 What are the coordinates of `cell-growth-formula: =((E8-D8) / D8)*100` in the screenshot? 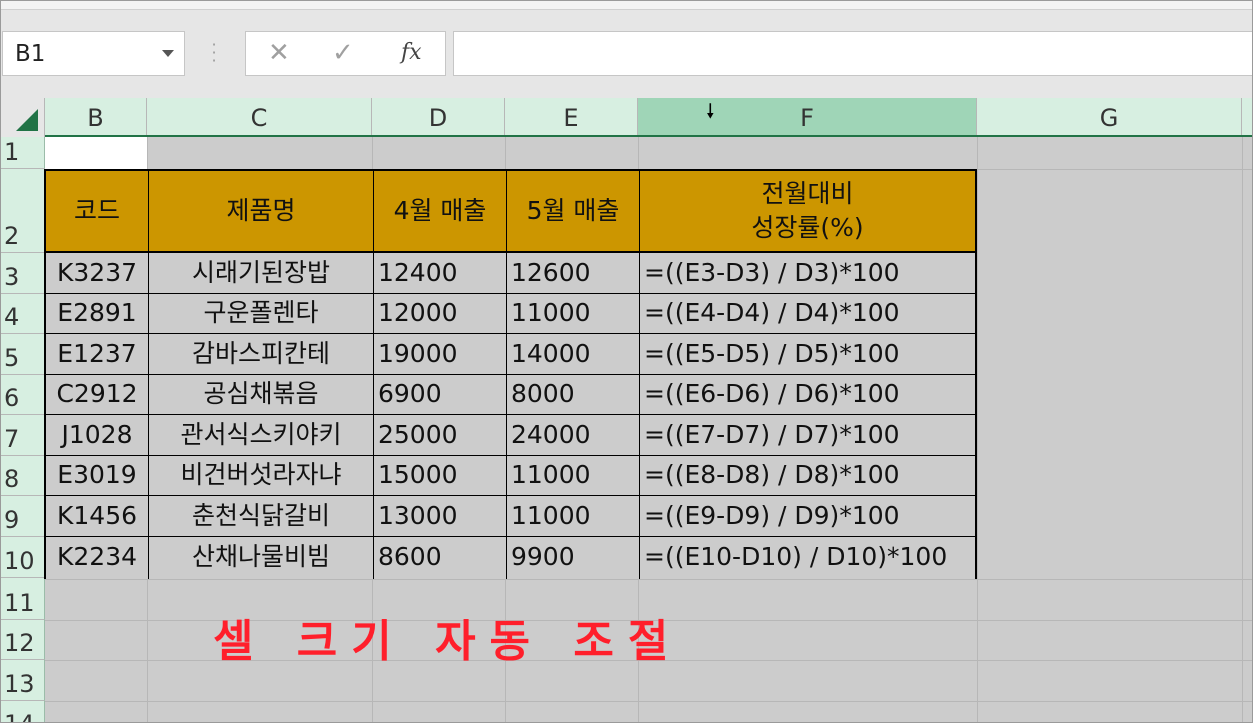 It's located at (807, 476).